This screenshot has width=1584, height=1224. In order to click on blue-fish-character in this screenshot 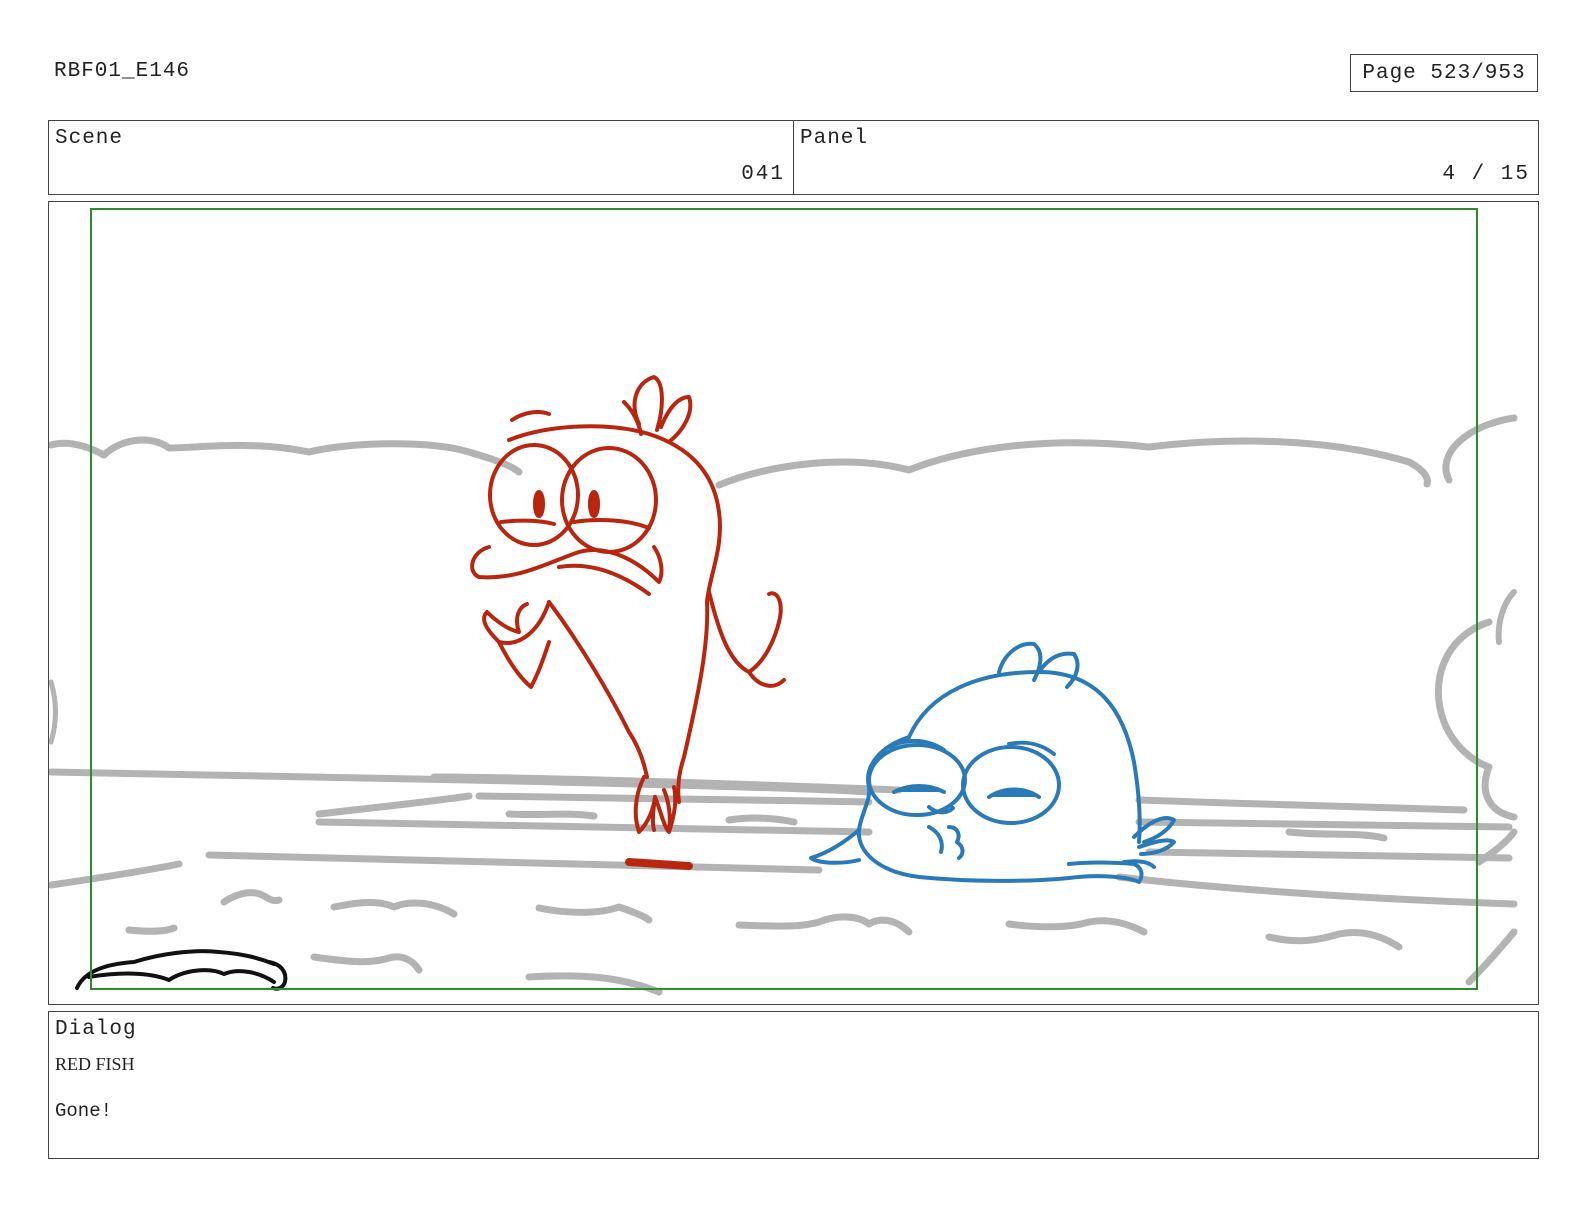, I will do `click(992, 762)`.